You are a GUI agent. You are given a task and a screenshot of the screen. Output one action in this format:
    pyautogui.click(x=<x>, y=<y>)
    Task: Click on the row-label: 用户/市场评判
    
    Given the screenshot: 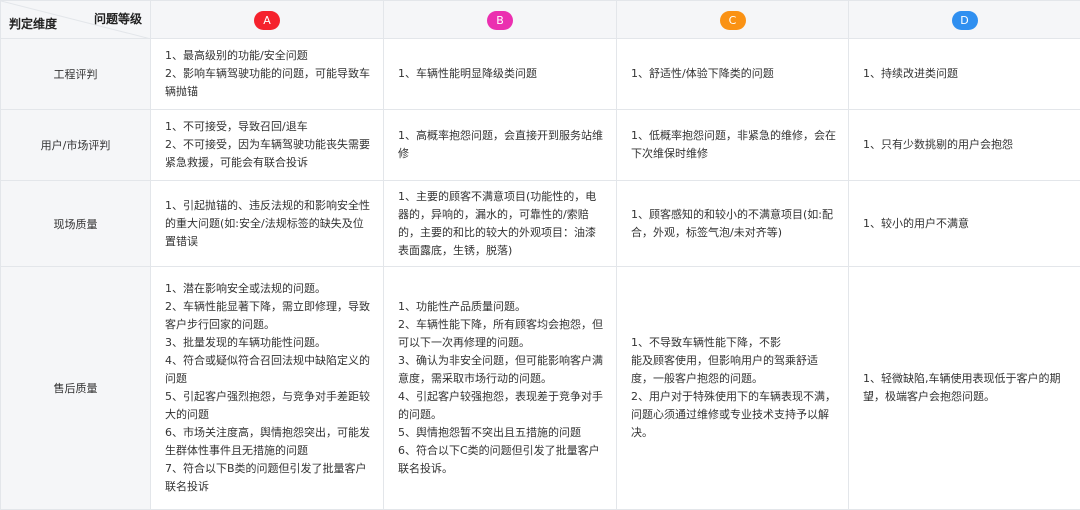 What is the action you would take?
    pyautogui.click(x=76, y=145)
    